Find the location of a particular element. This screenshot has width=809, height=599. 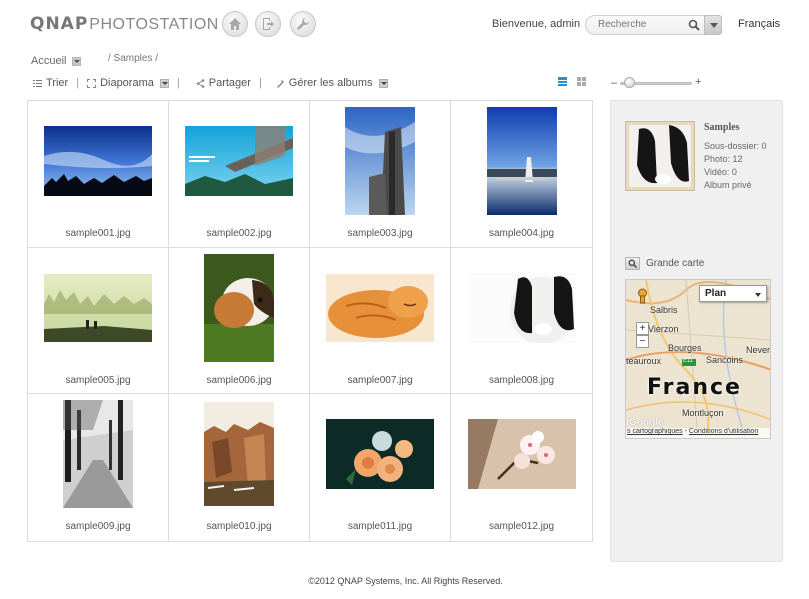

album-subfolders: Sous-dossier: 0 is located at coordinates (735, 146).